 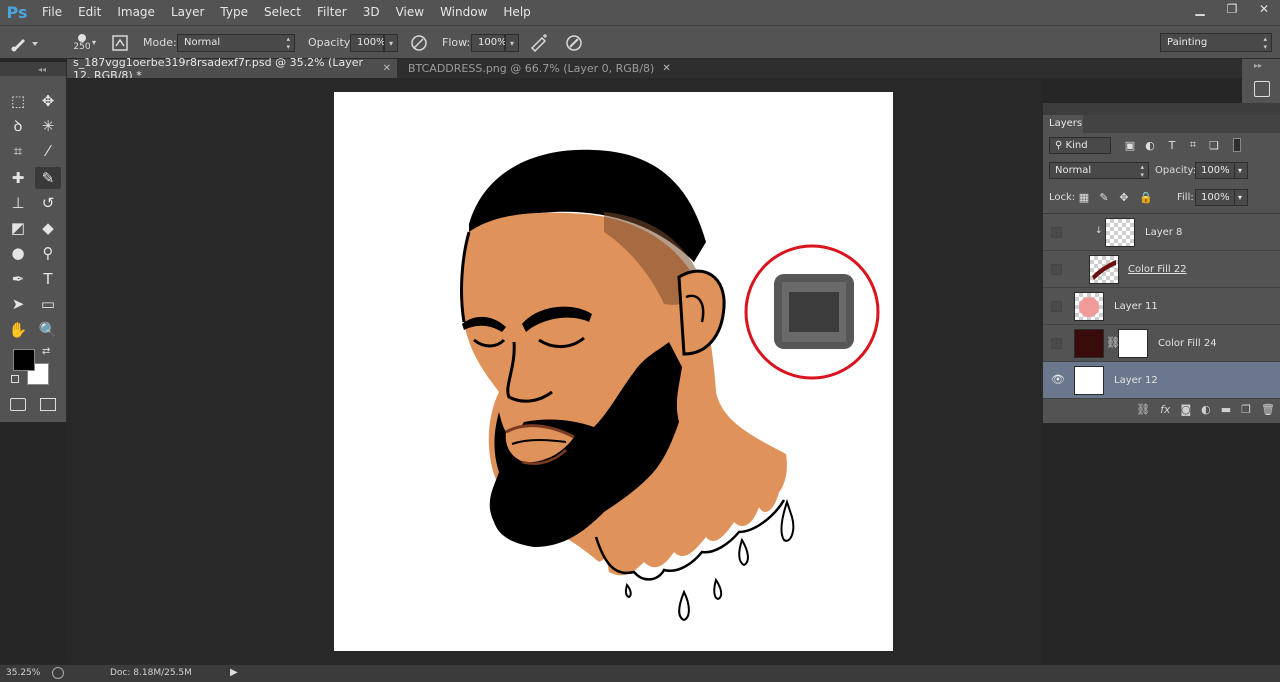 I want to click on pressure-opacity-toggle, so click(x=419, y=42).